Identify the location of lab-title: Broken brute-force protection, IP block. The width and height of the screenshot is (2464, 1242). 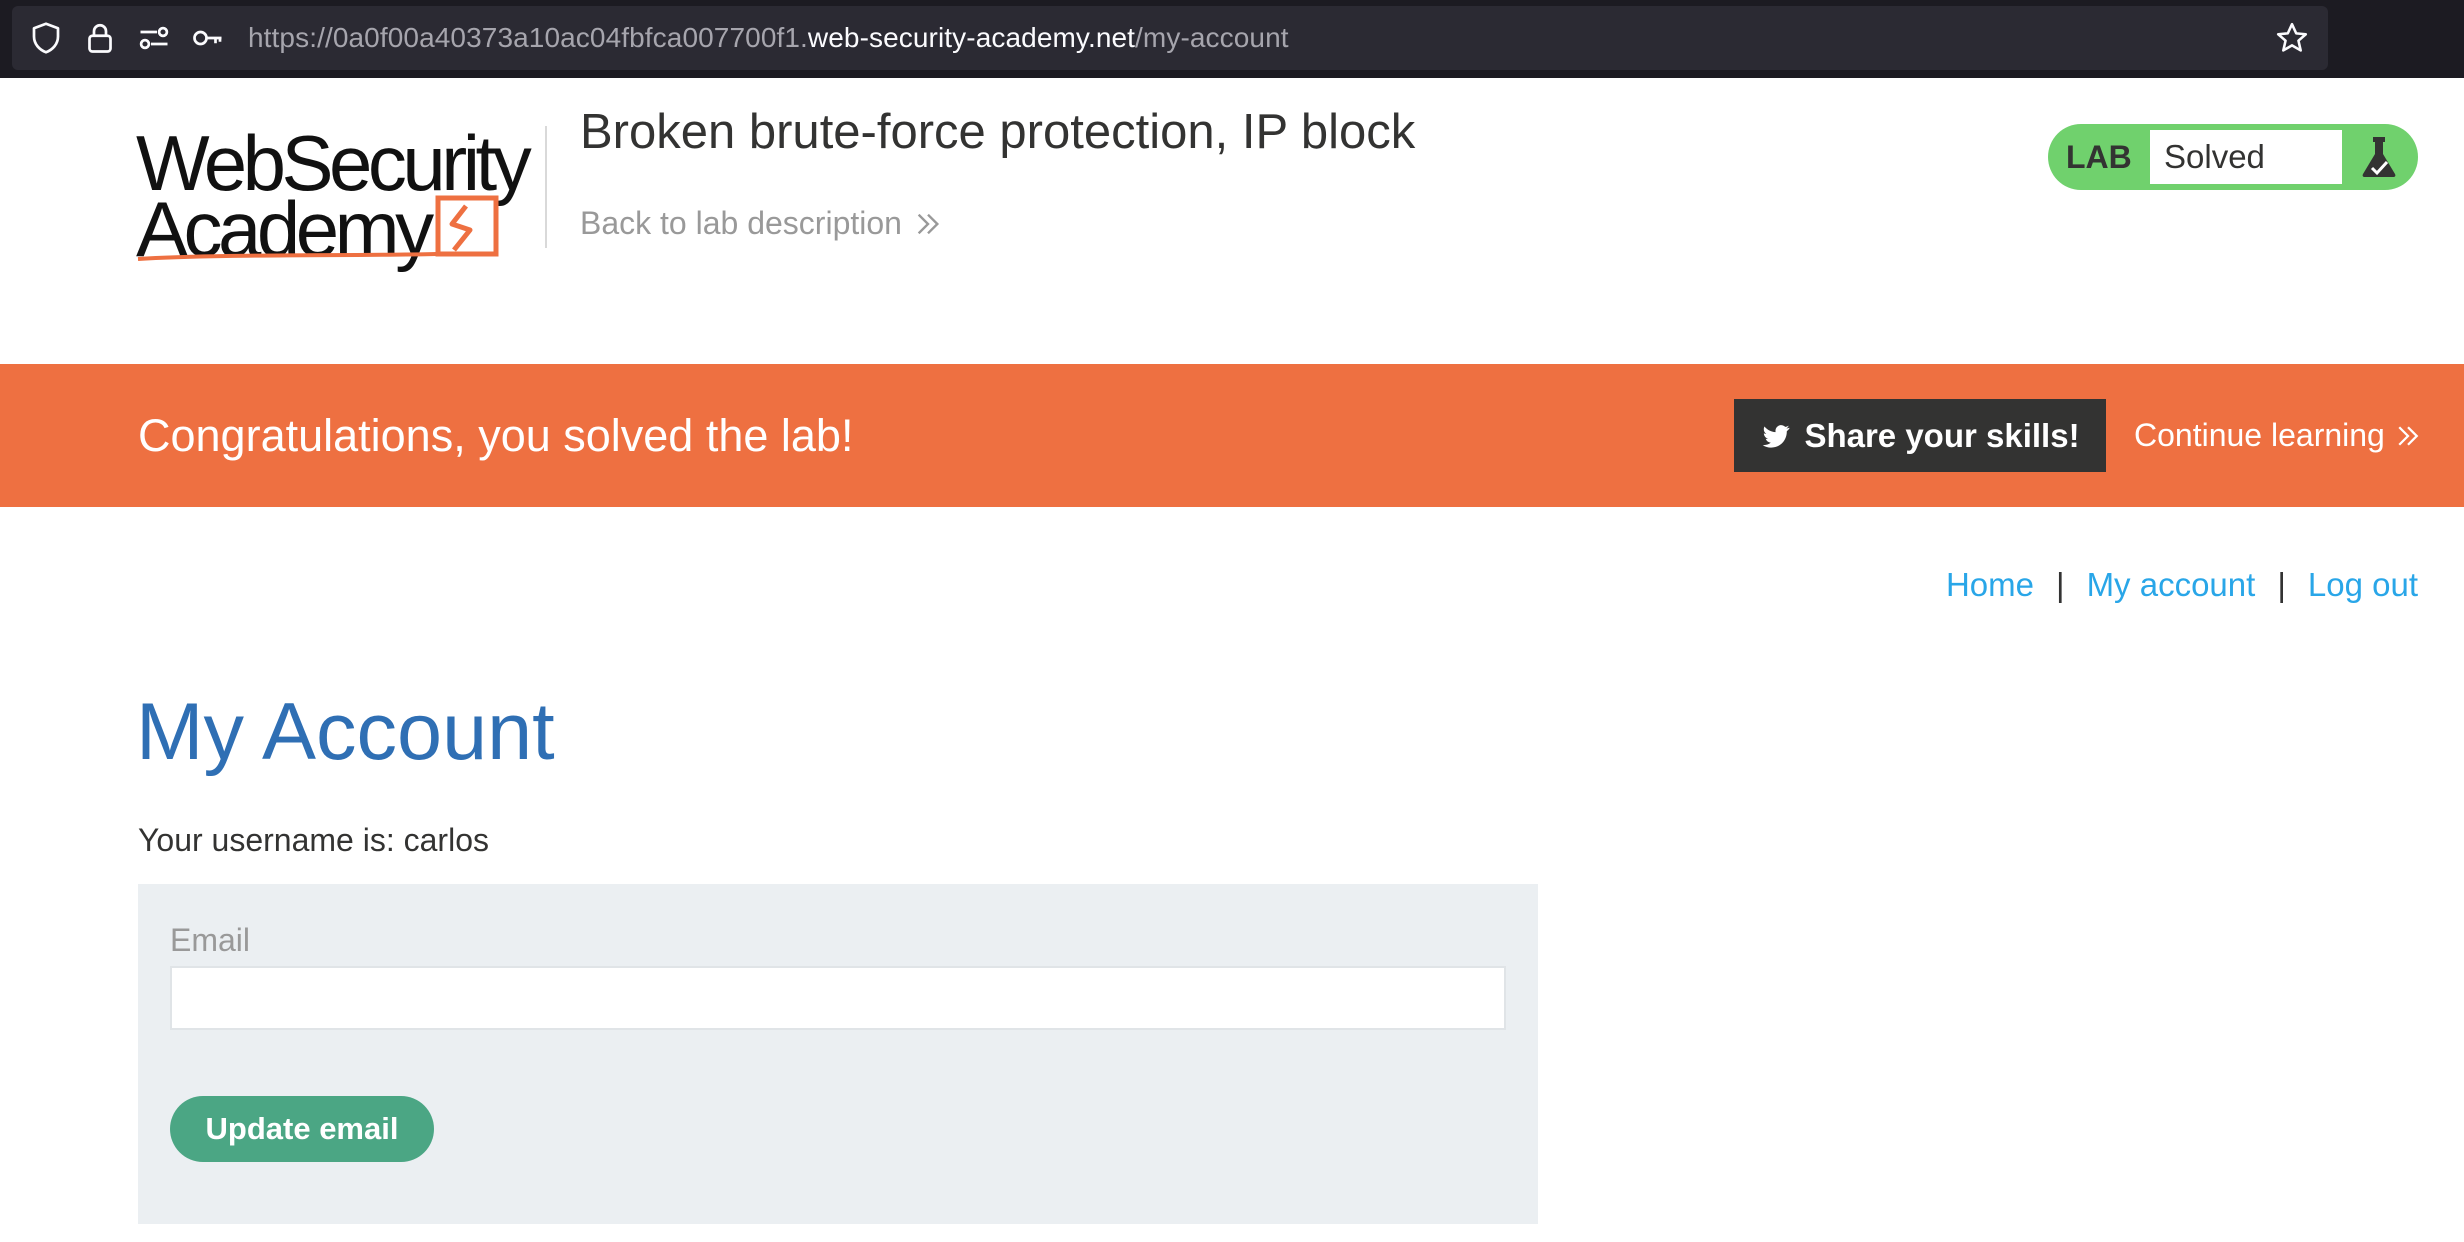
(998, 132).